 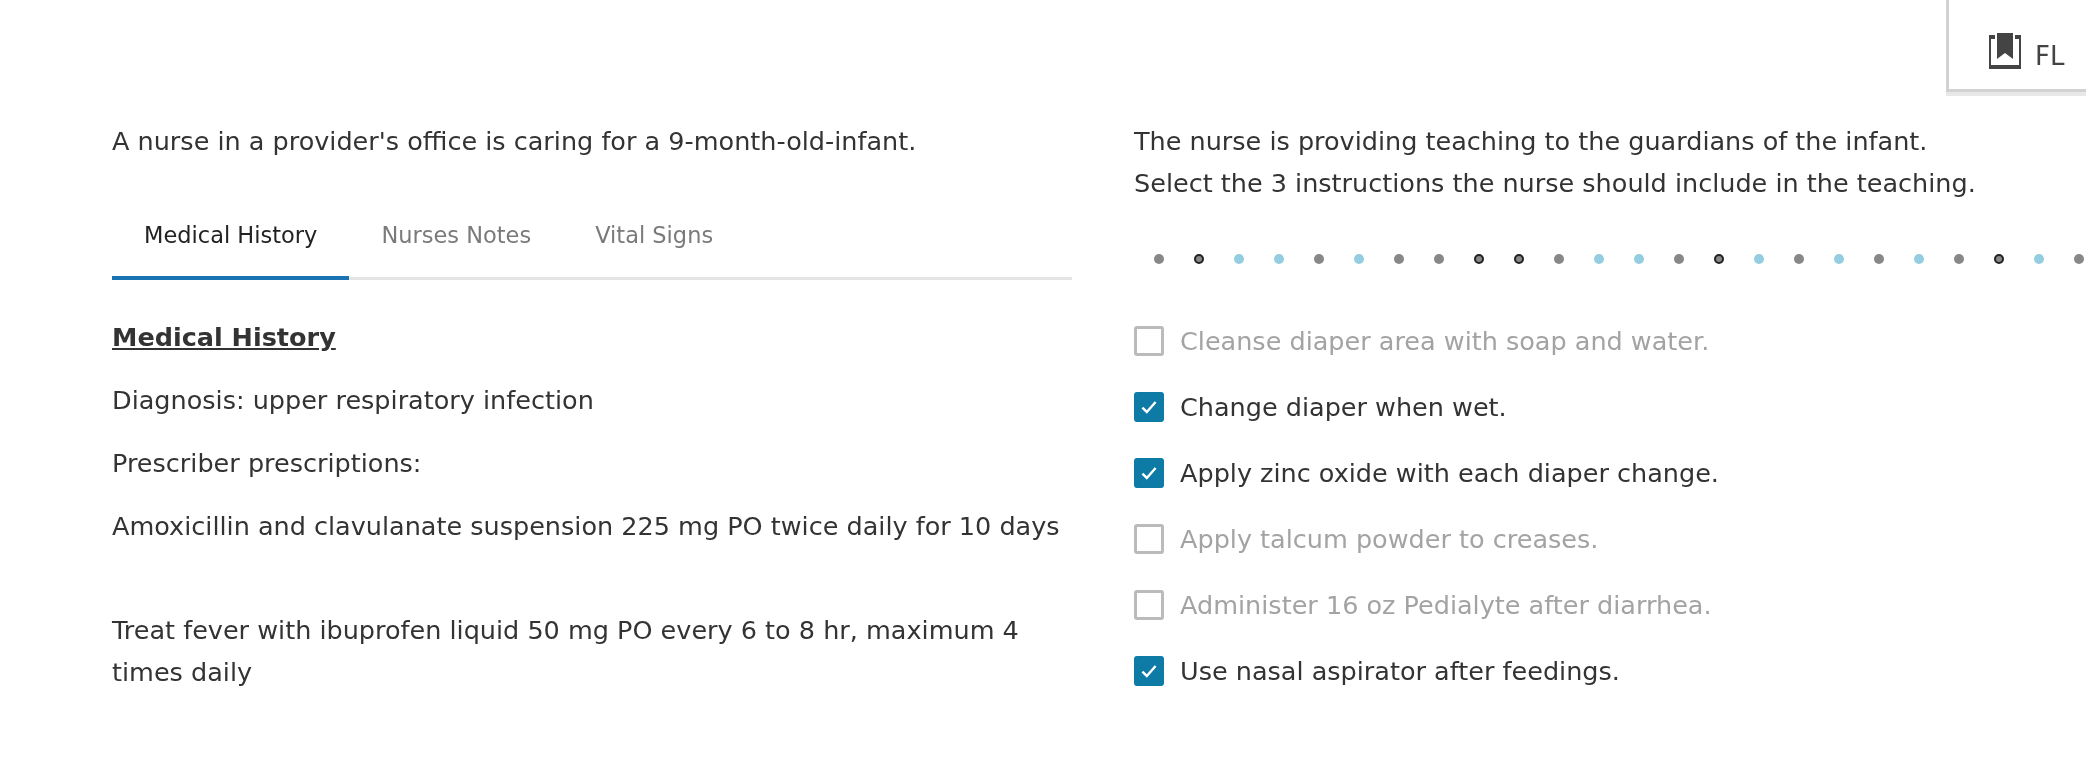 What do you see at coordinates (353, 400) in the screenshot?
I see `paragraph: Diagnosis: upper respiratory infection` at bounding box center [353, 400].